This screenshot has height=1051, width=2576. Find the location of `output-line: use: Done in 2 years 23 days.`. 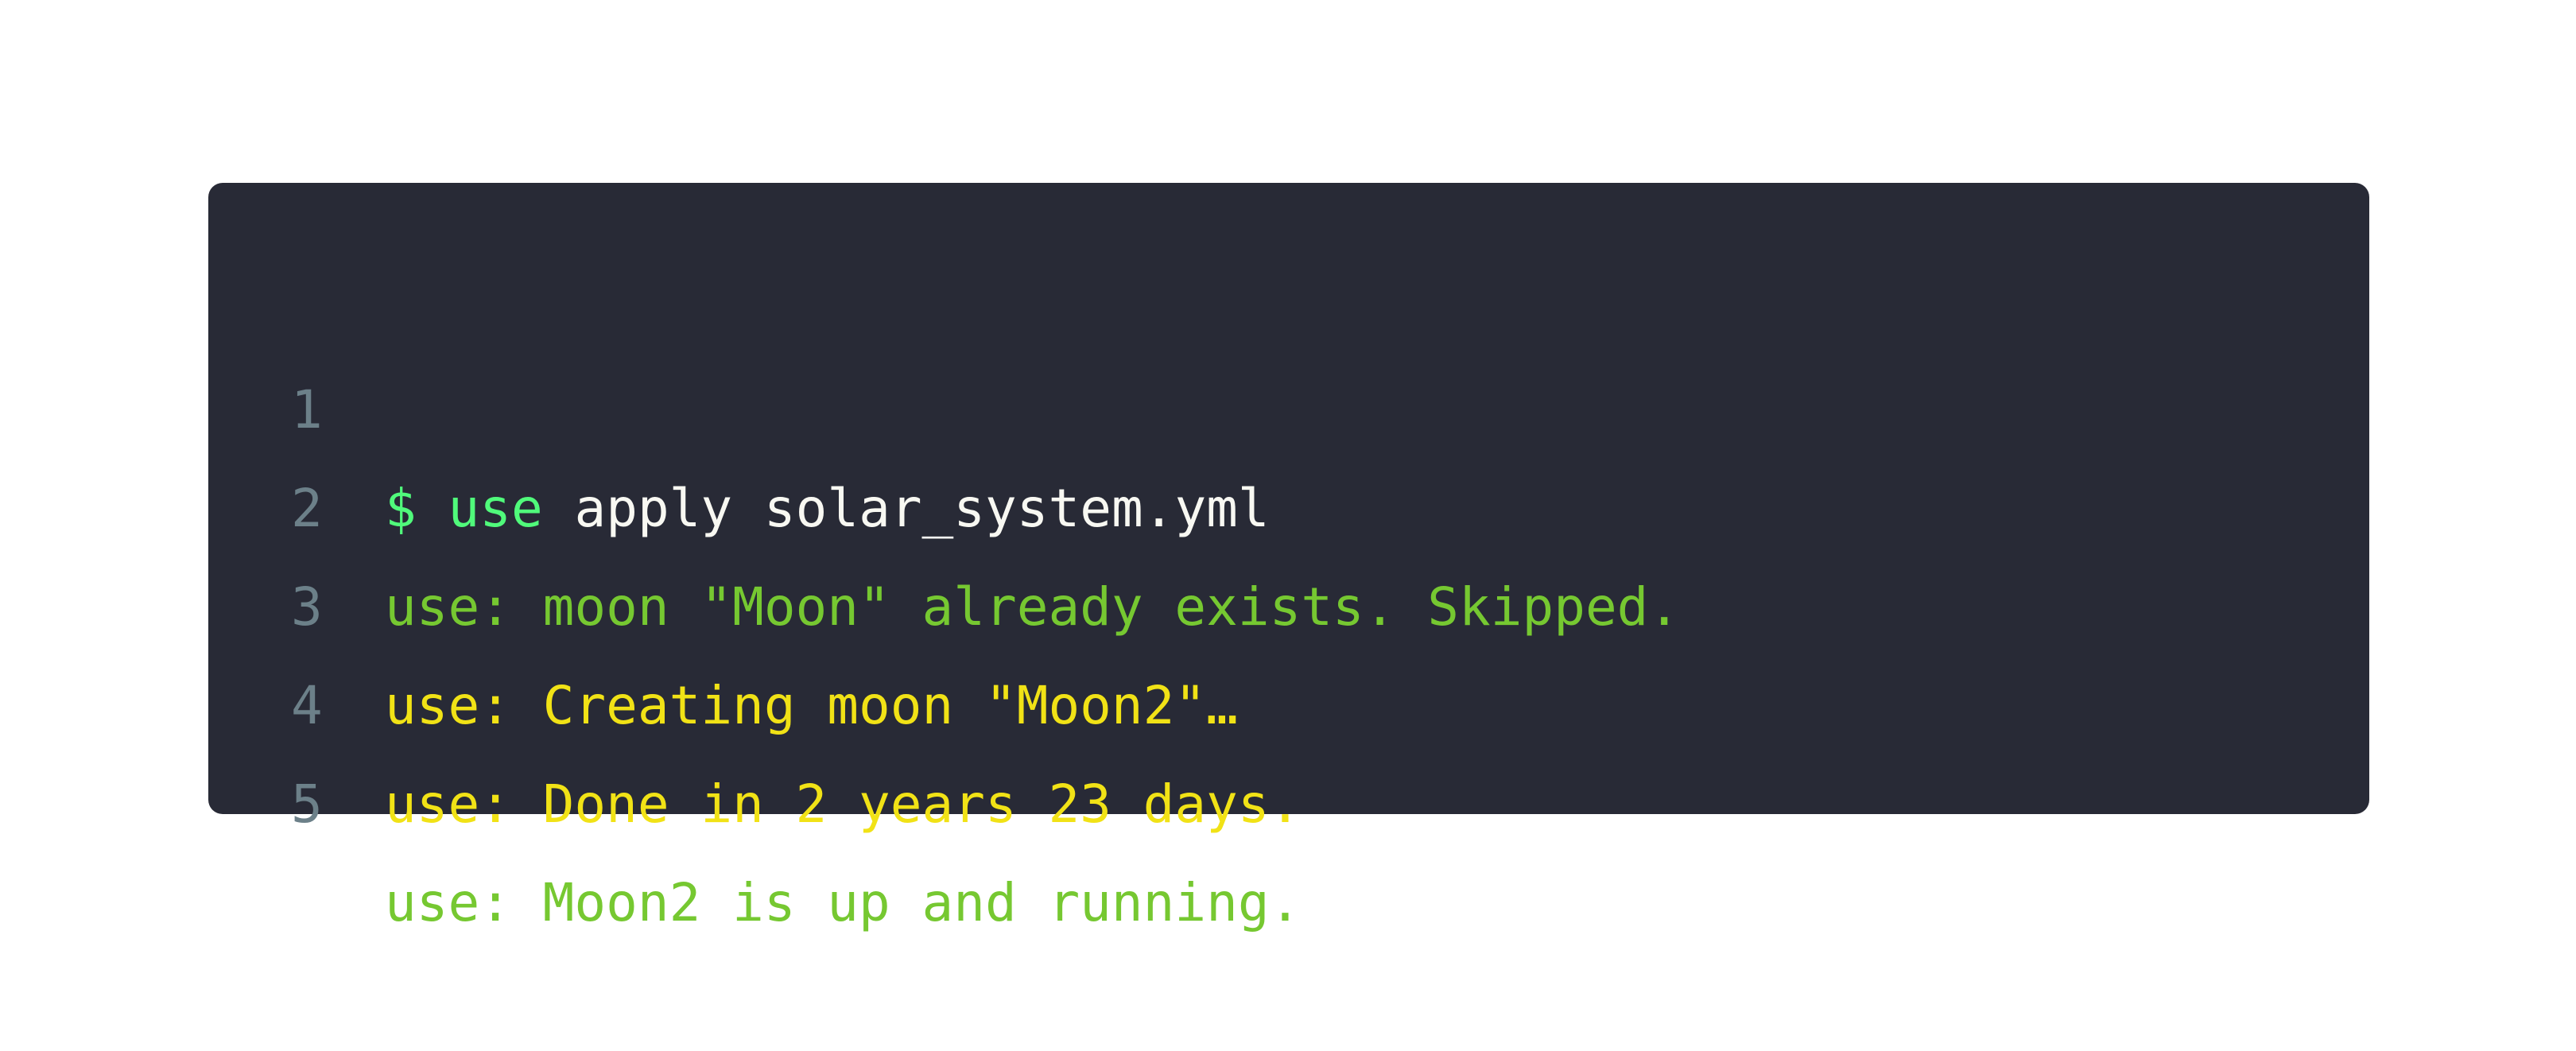

output-line: use: Done in 2 years 23 days. is located at coordinates (843, 804).